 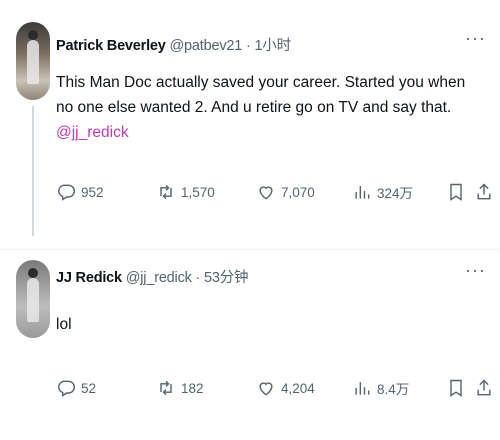 I want to click on views-button: 8.4万, so click(x=380, y=388).